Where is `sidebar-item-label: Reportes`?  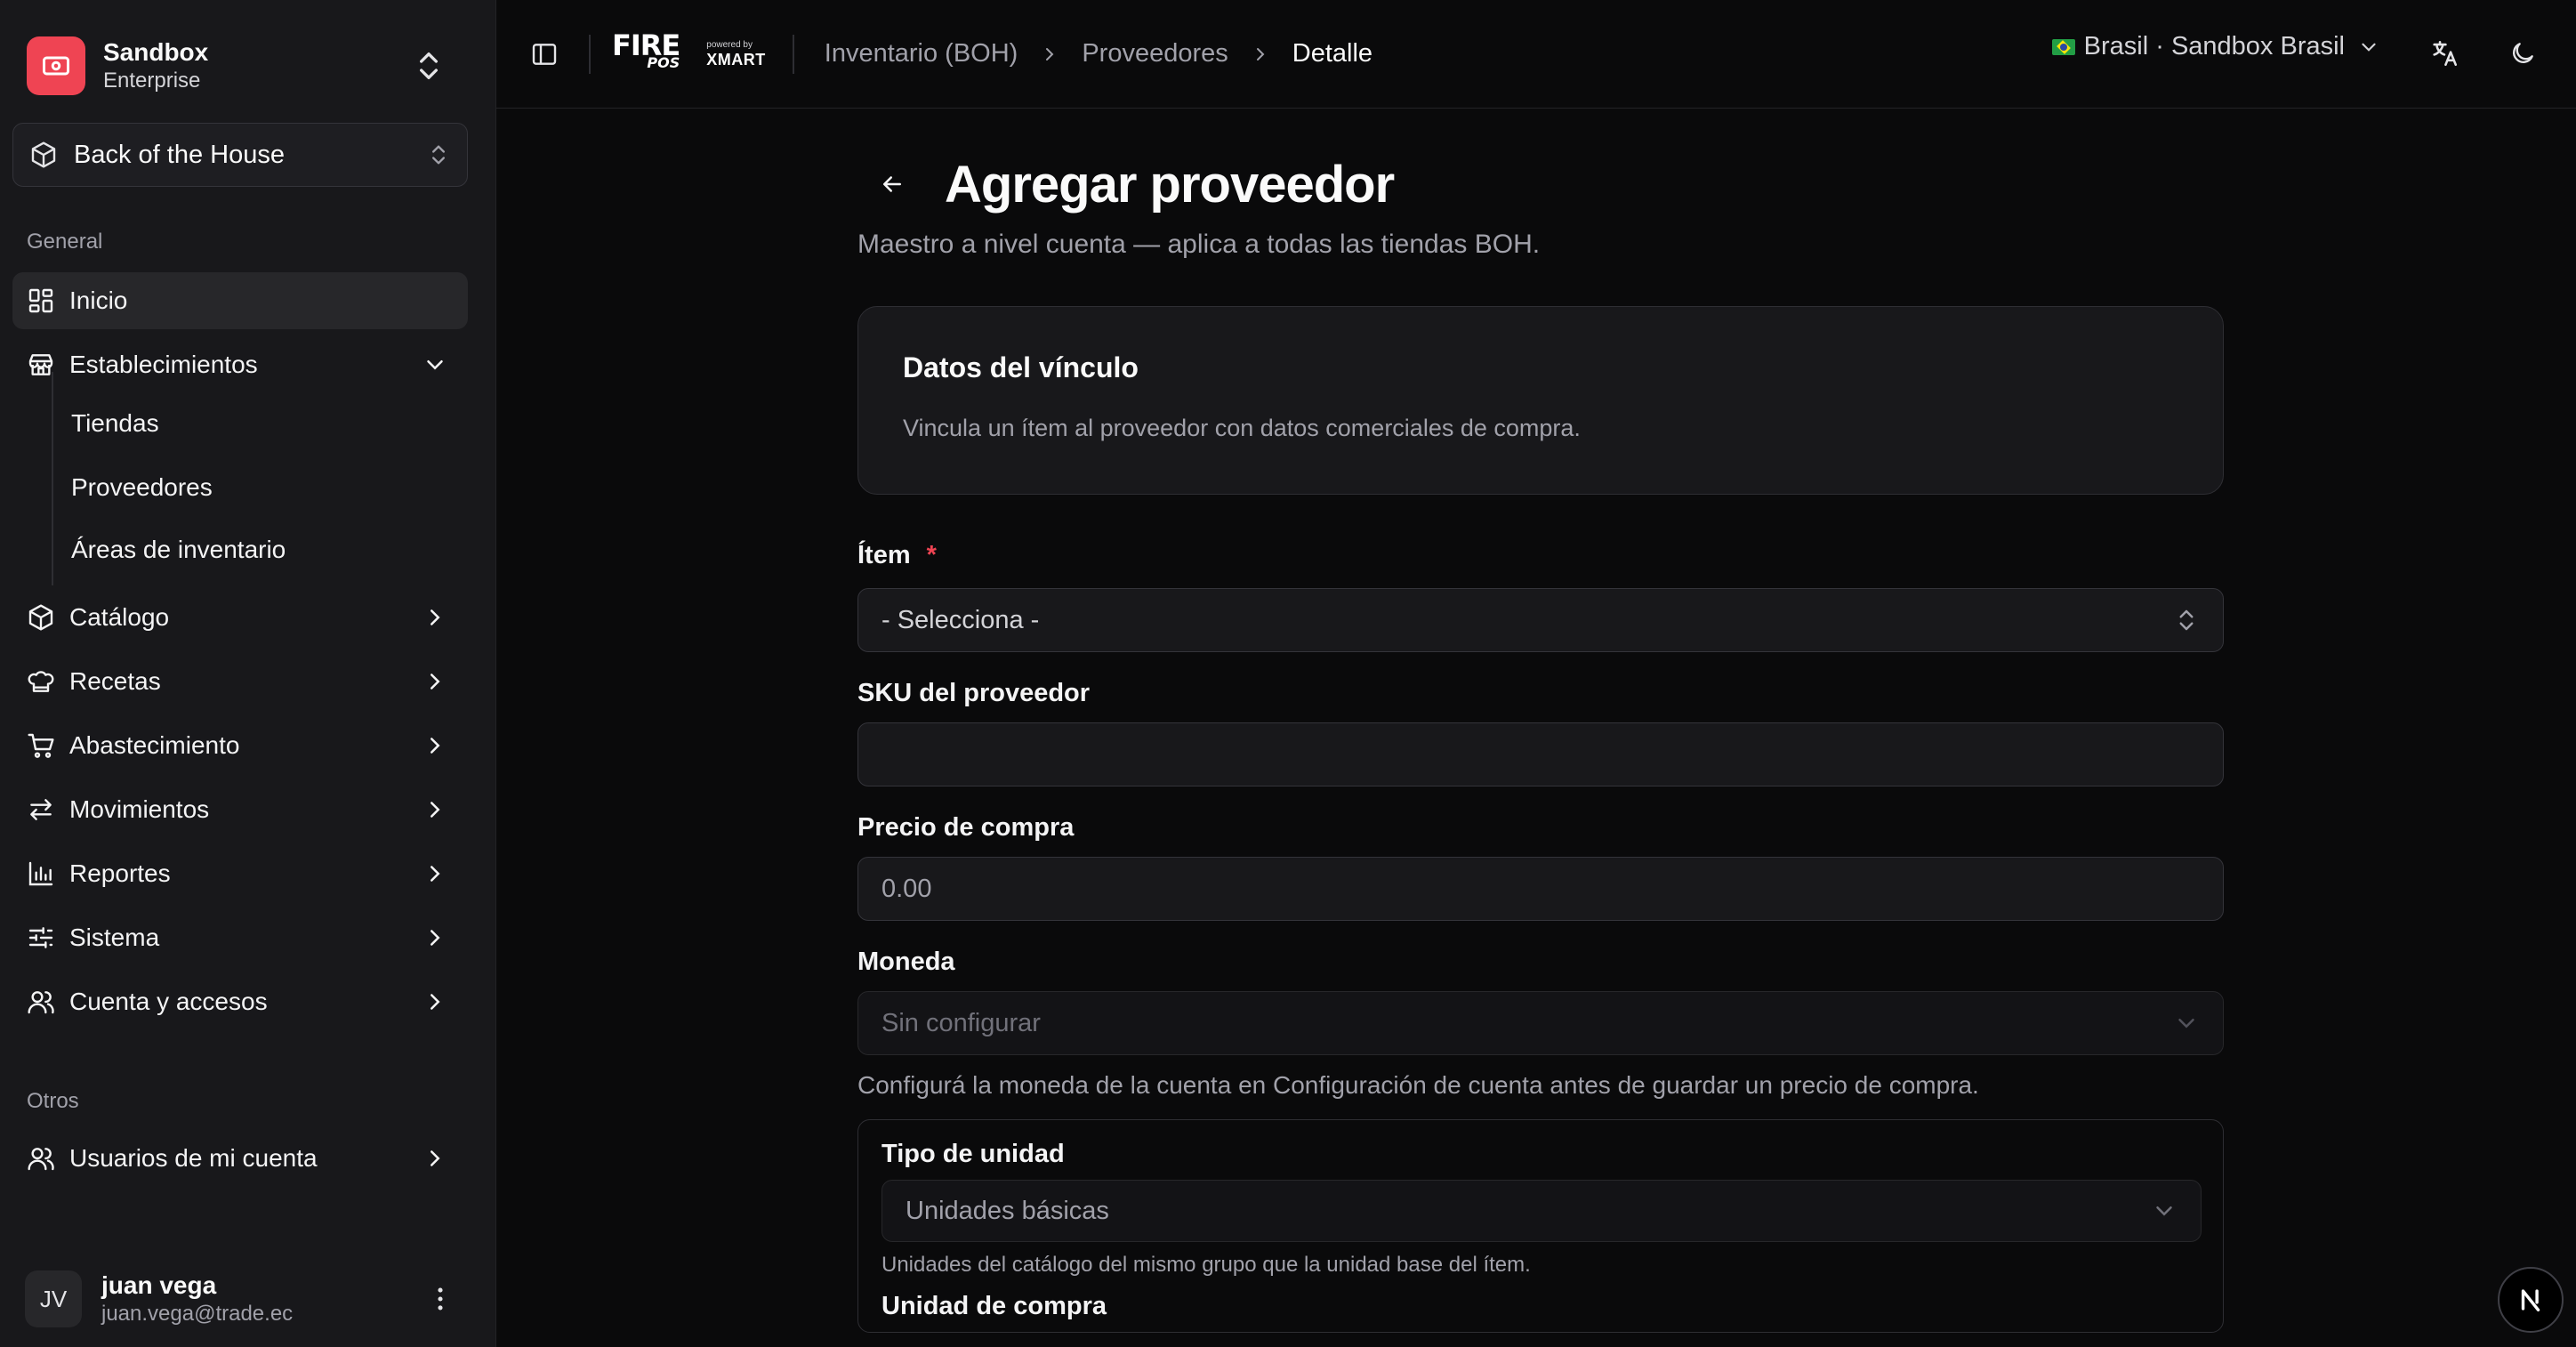
sidebar-item-label: Reportes is located at coordinates (120, 873).